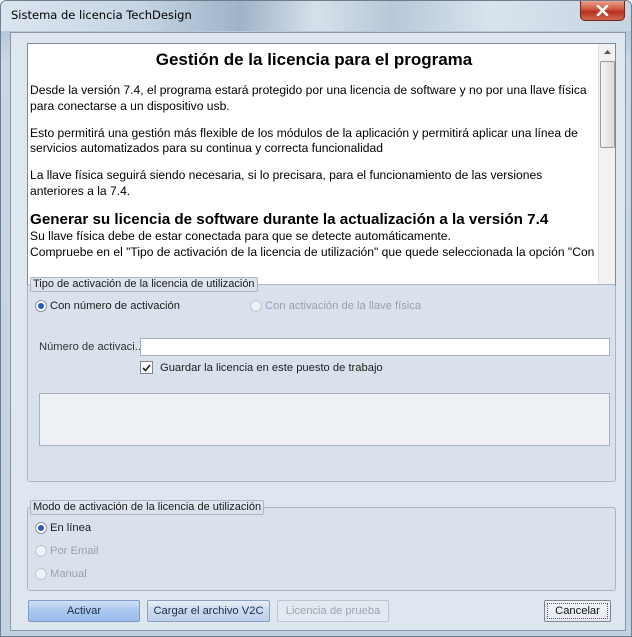 This screenshot has height=637, width=632. I want to click on radio-activation-number: Con número de activación, so click(107, 306).